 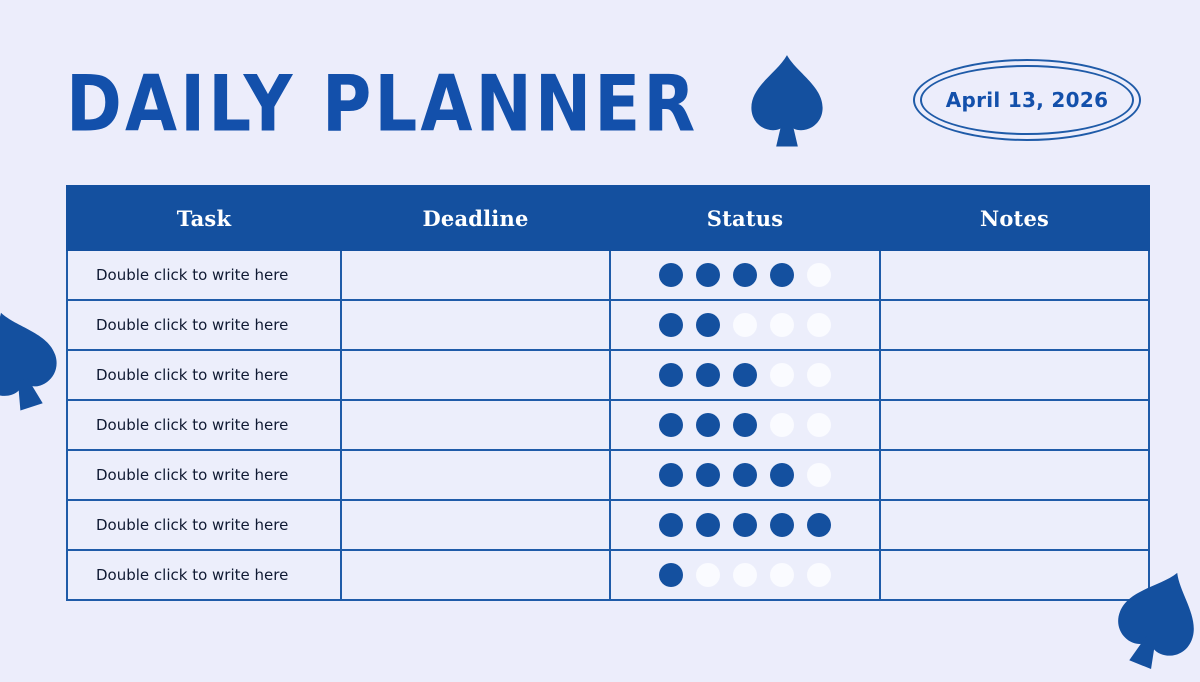 What do you see at coordinates (475, 218) in the screenshot?
I see `column-header-deadline: Deadline` at bounding box center [475, 218].